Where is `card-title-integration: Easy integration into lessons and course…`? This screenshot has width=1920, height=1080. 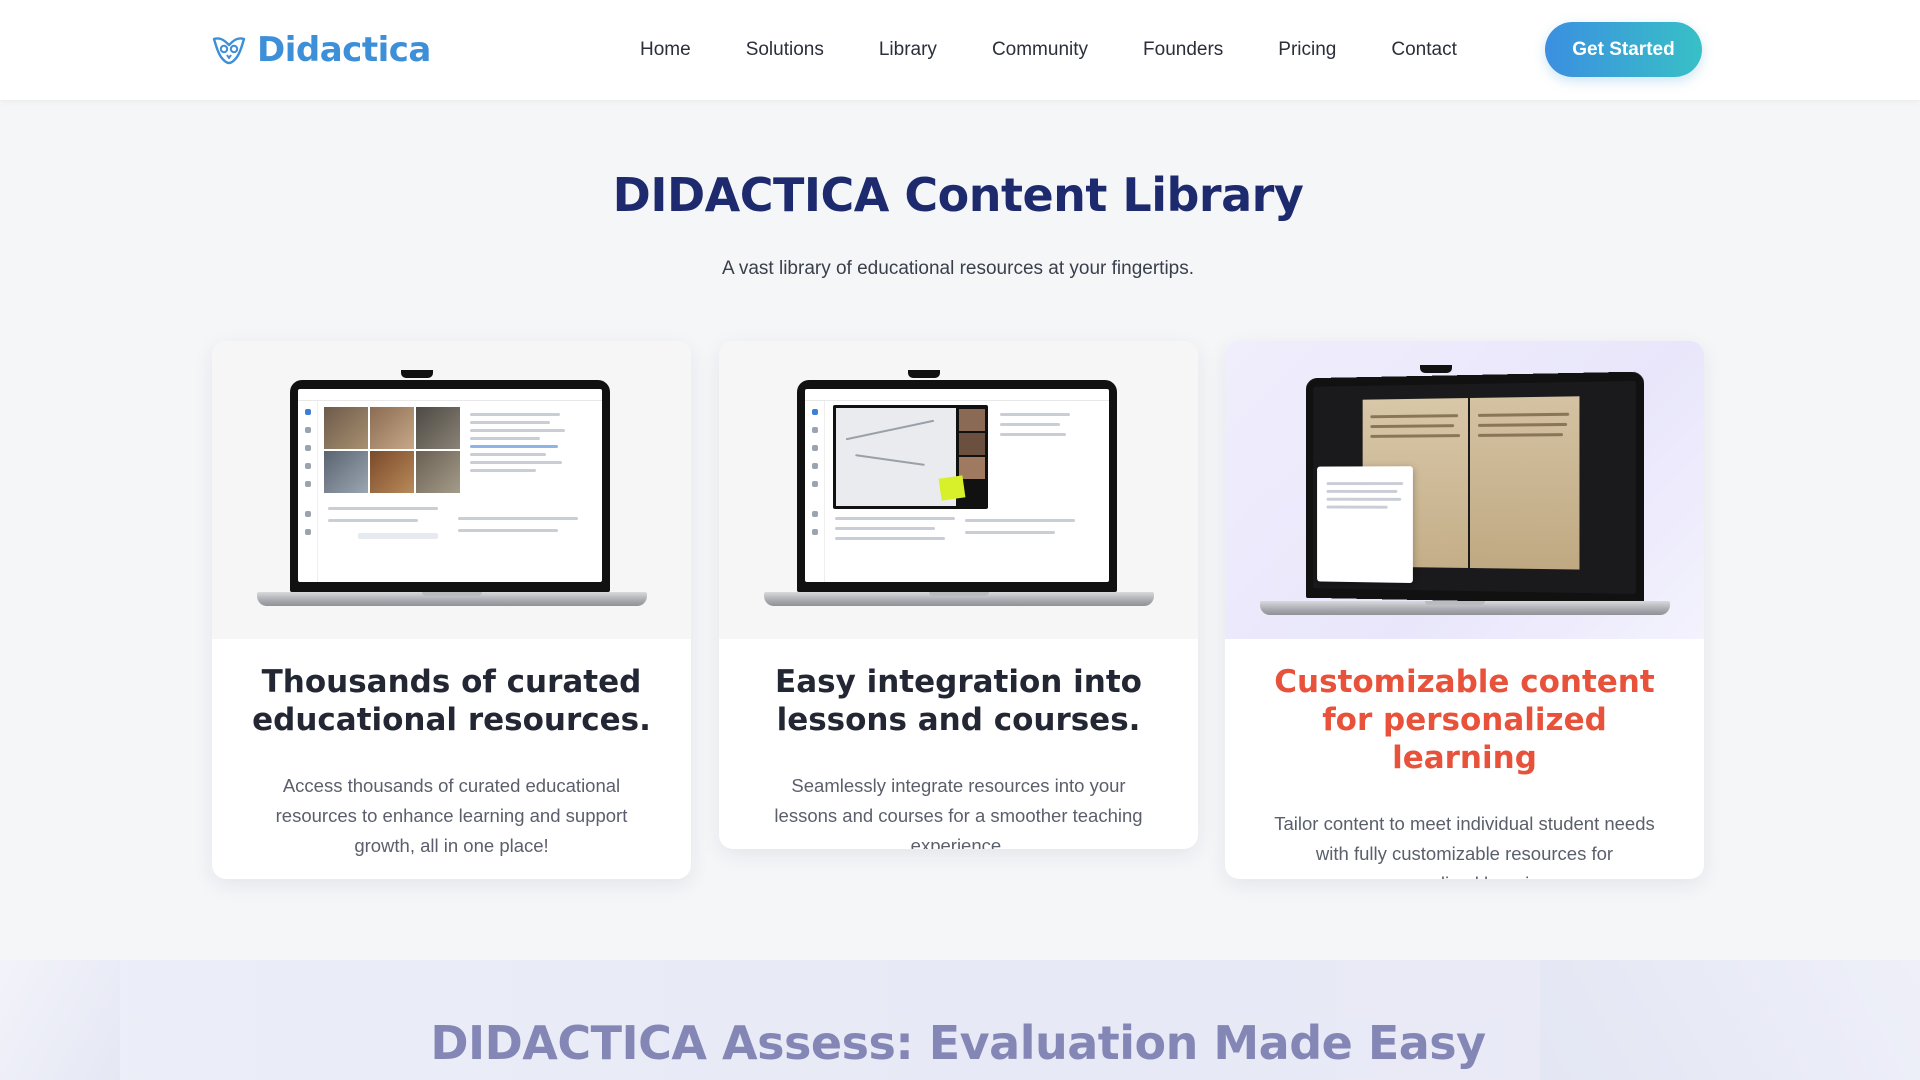 card-title-integration: Easy integration into lessons and course… is located at coordinates (958, 701).